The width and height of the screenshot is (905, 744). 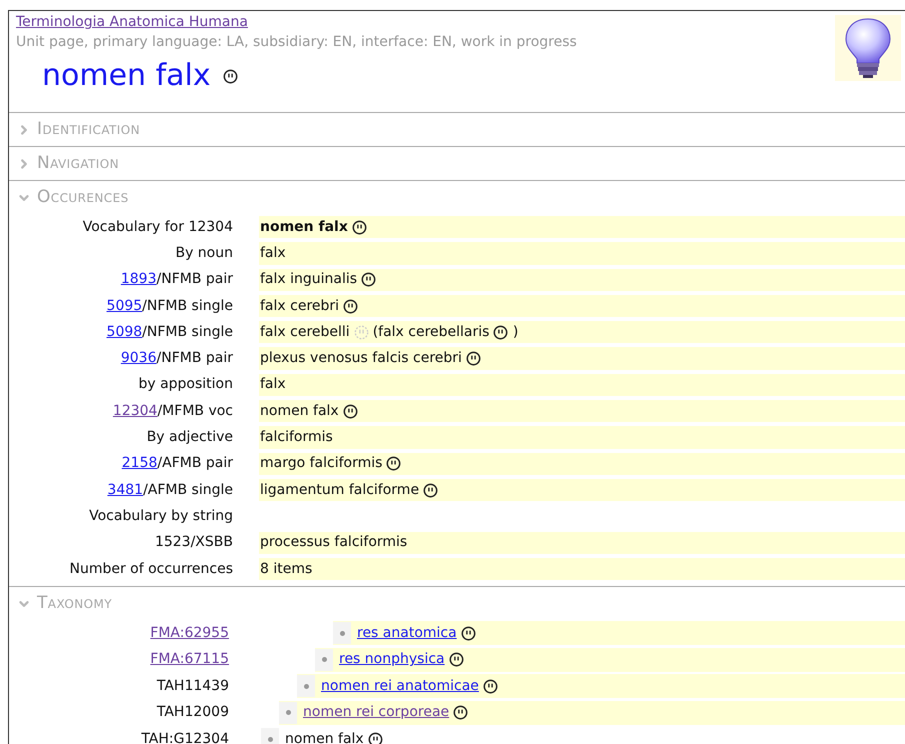 What do you see at coordinates (189, 438) in the screenshot?
I see `row-label: By adjective` at bounding box center [189, 438].